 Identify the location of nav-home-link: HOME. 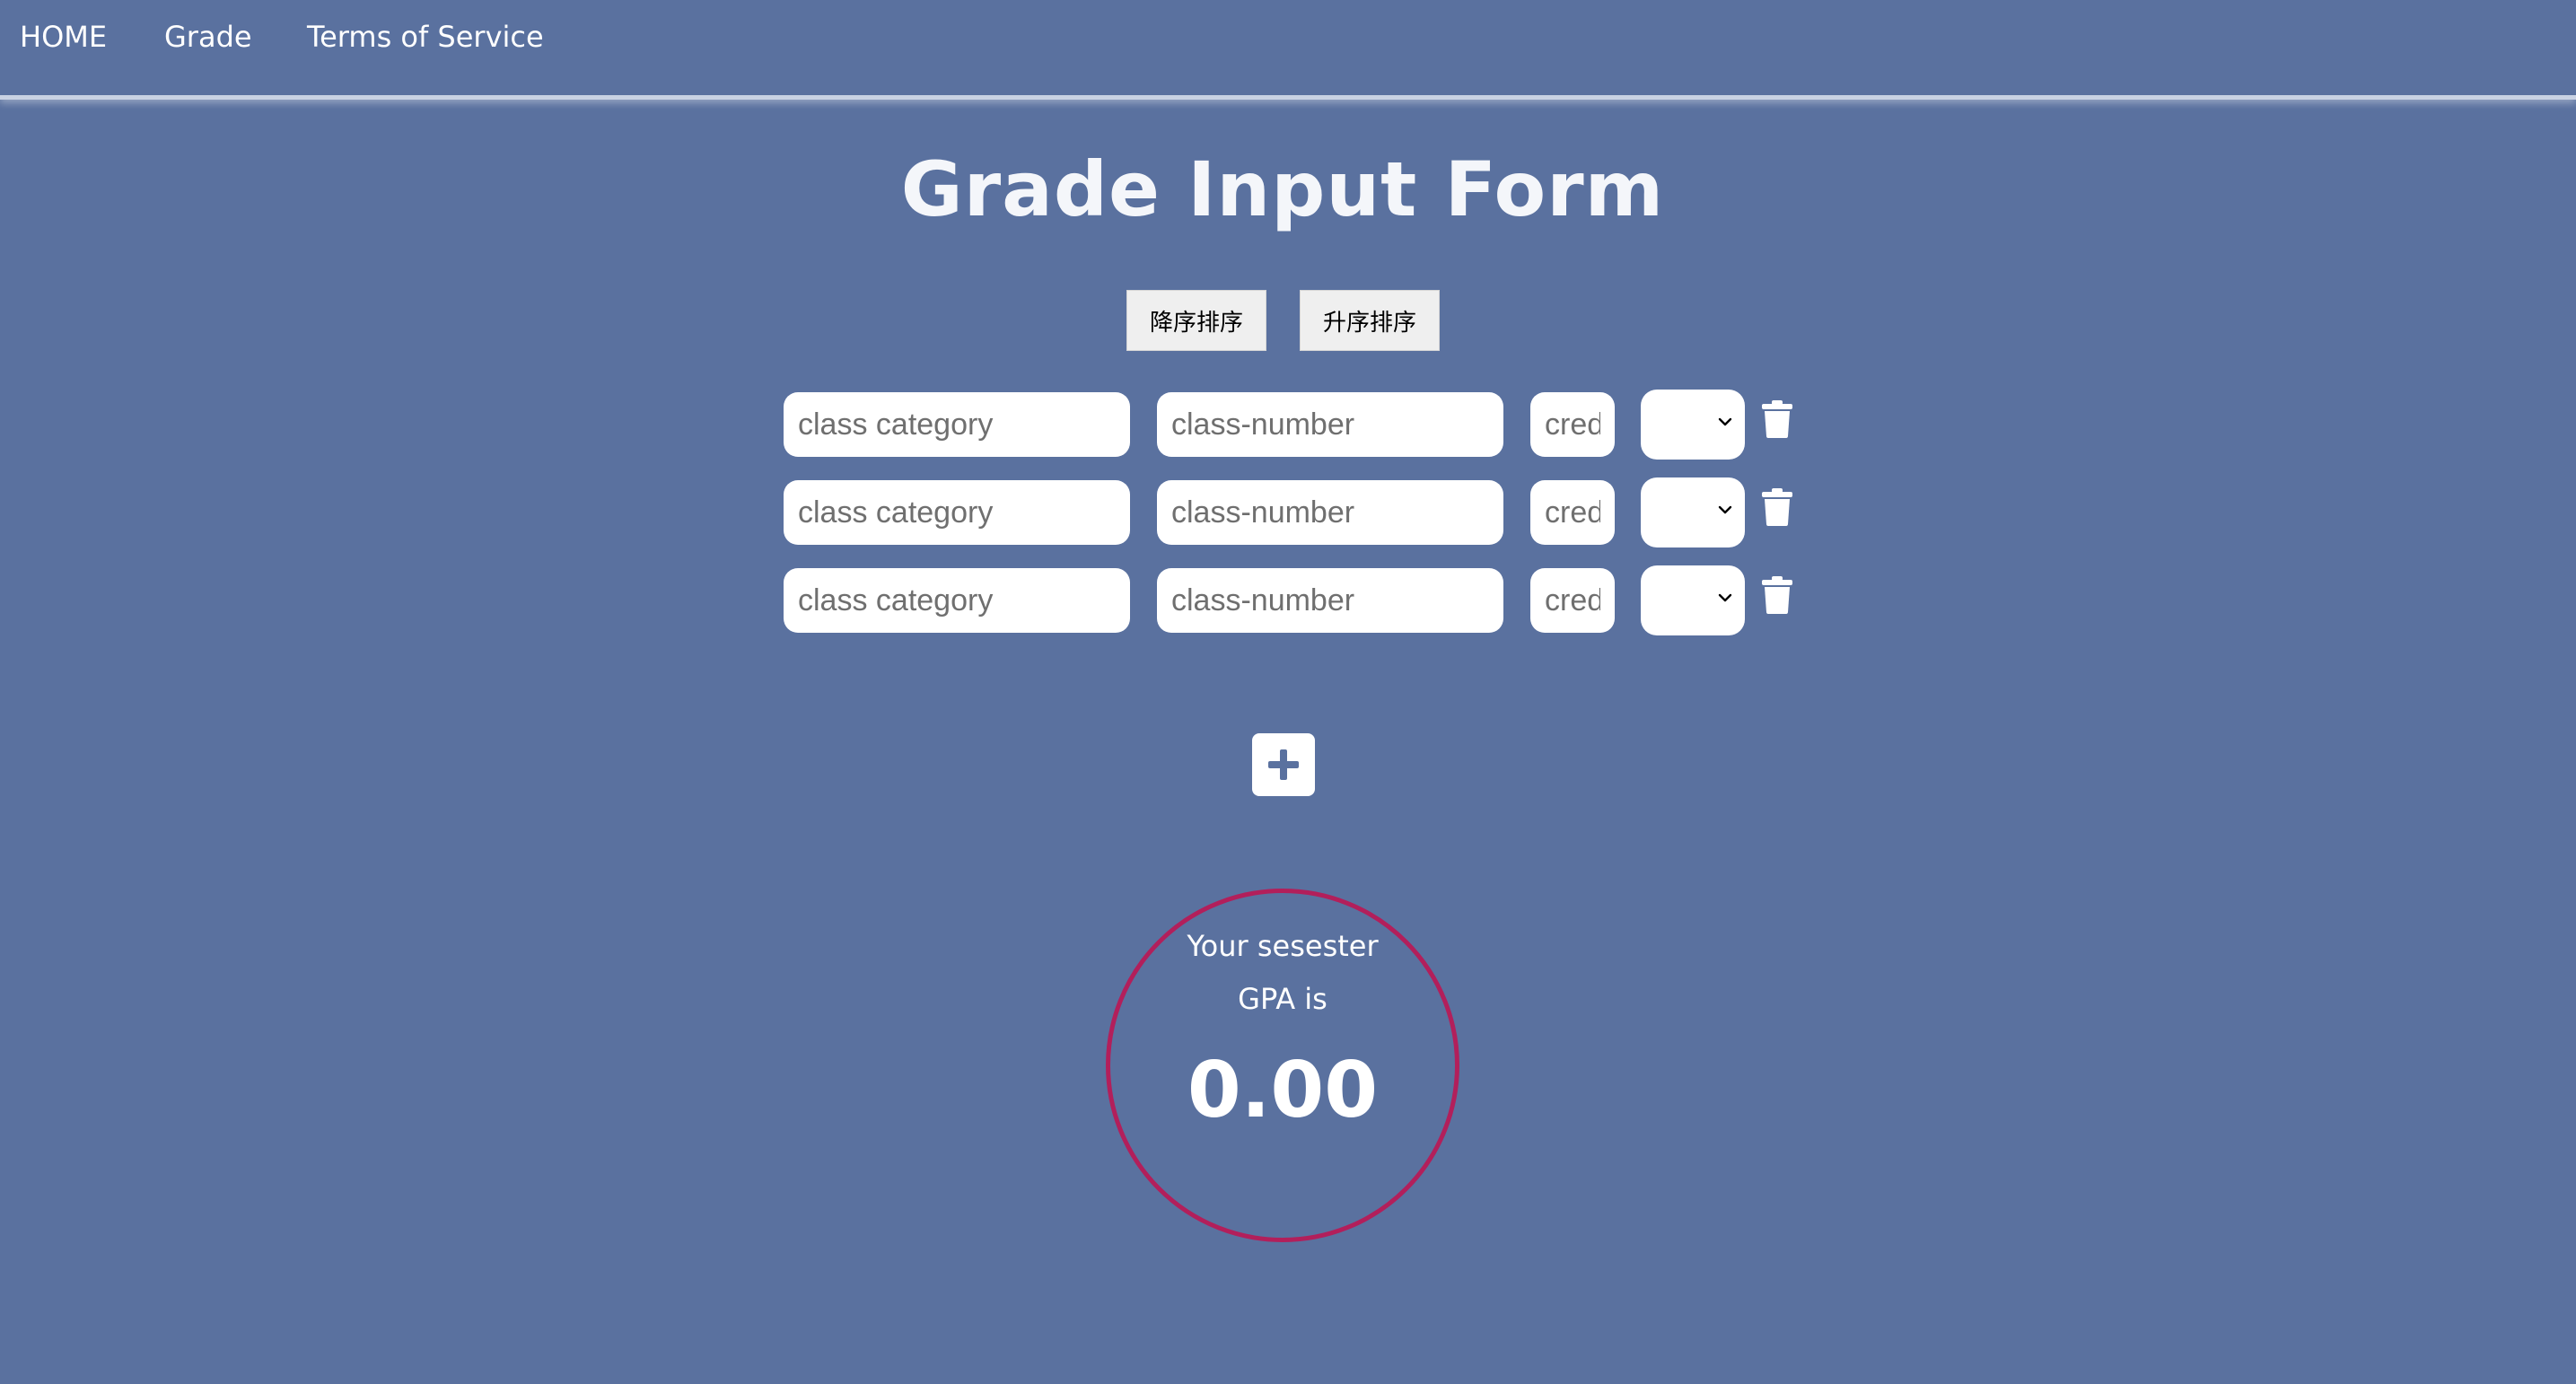
(64, 37).